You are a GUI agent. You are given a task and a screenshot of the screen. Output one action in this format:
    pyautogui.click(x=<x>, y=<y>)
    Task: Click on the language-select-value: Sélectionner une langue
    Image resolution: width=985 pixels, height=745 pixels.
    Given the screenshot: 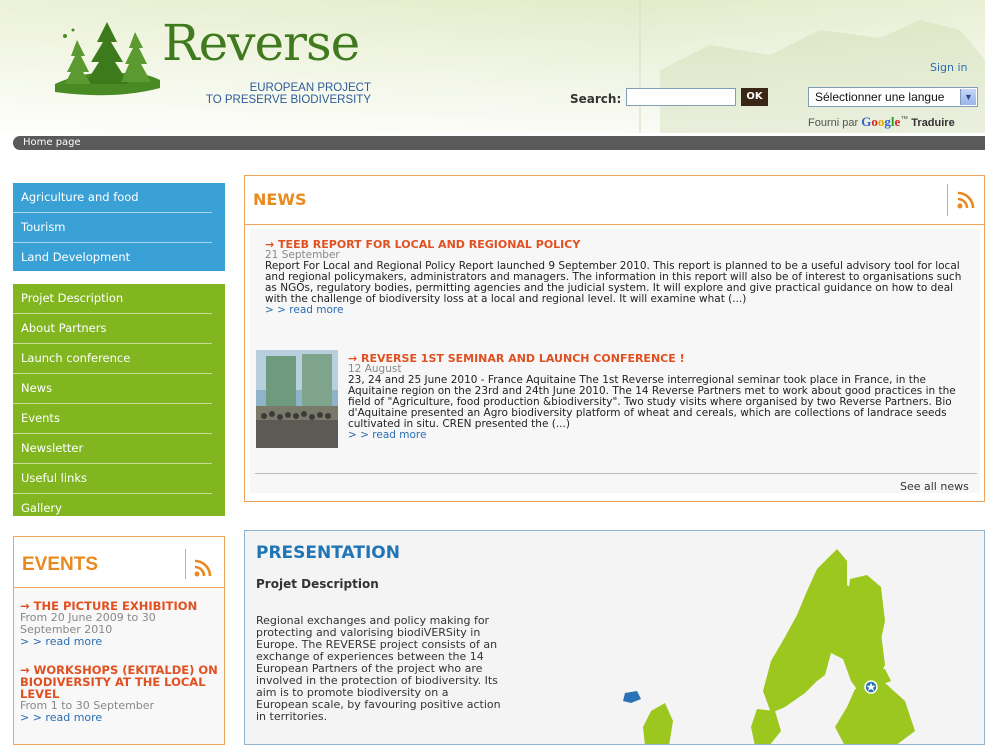 What is the action you would take?
    pyautogui.click(x=880, y=97)
    